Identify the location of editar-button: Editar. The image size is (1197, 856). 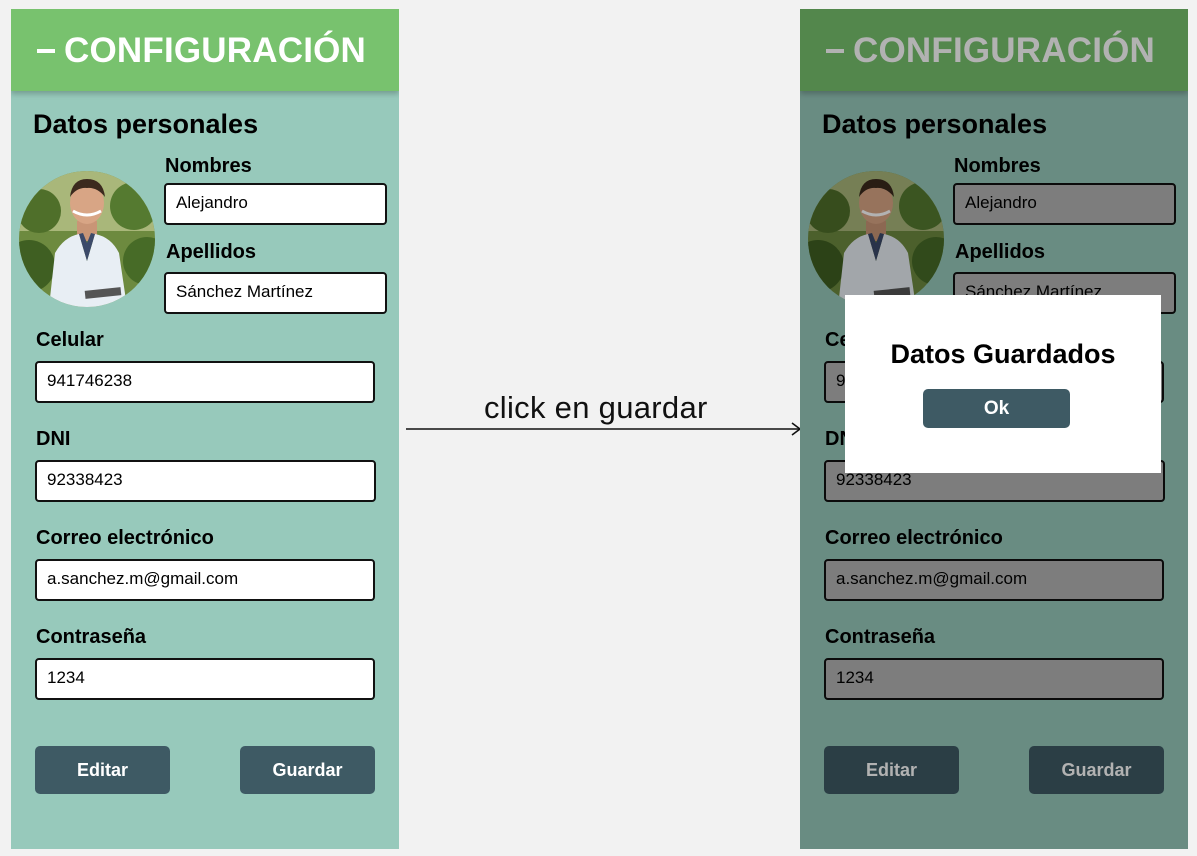
(102, 770).